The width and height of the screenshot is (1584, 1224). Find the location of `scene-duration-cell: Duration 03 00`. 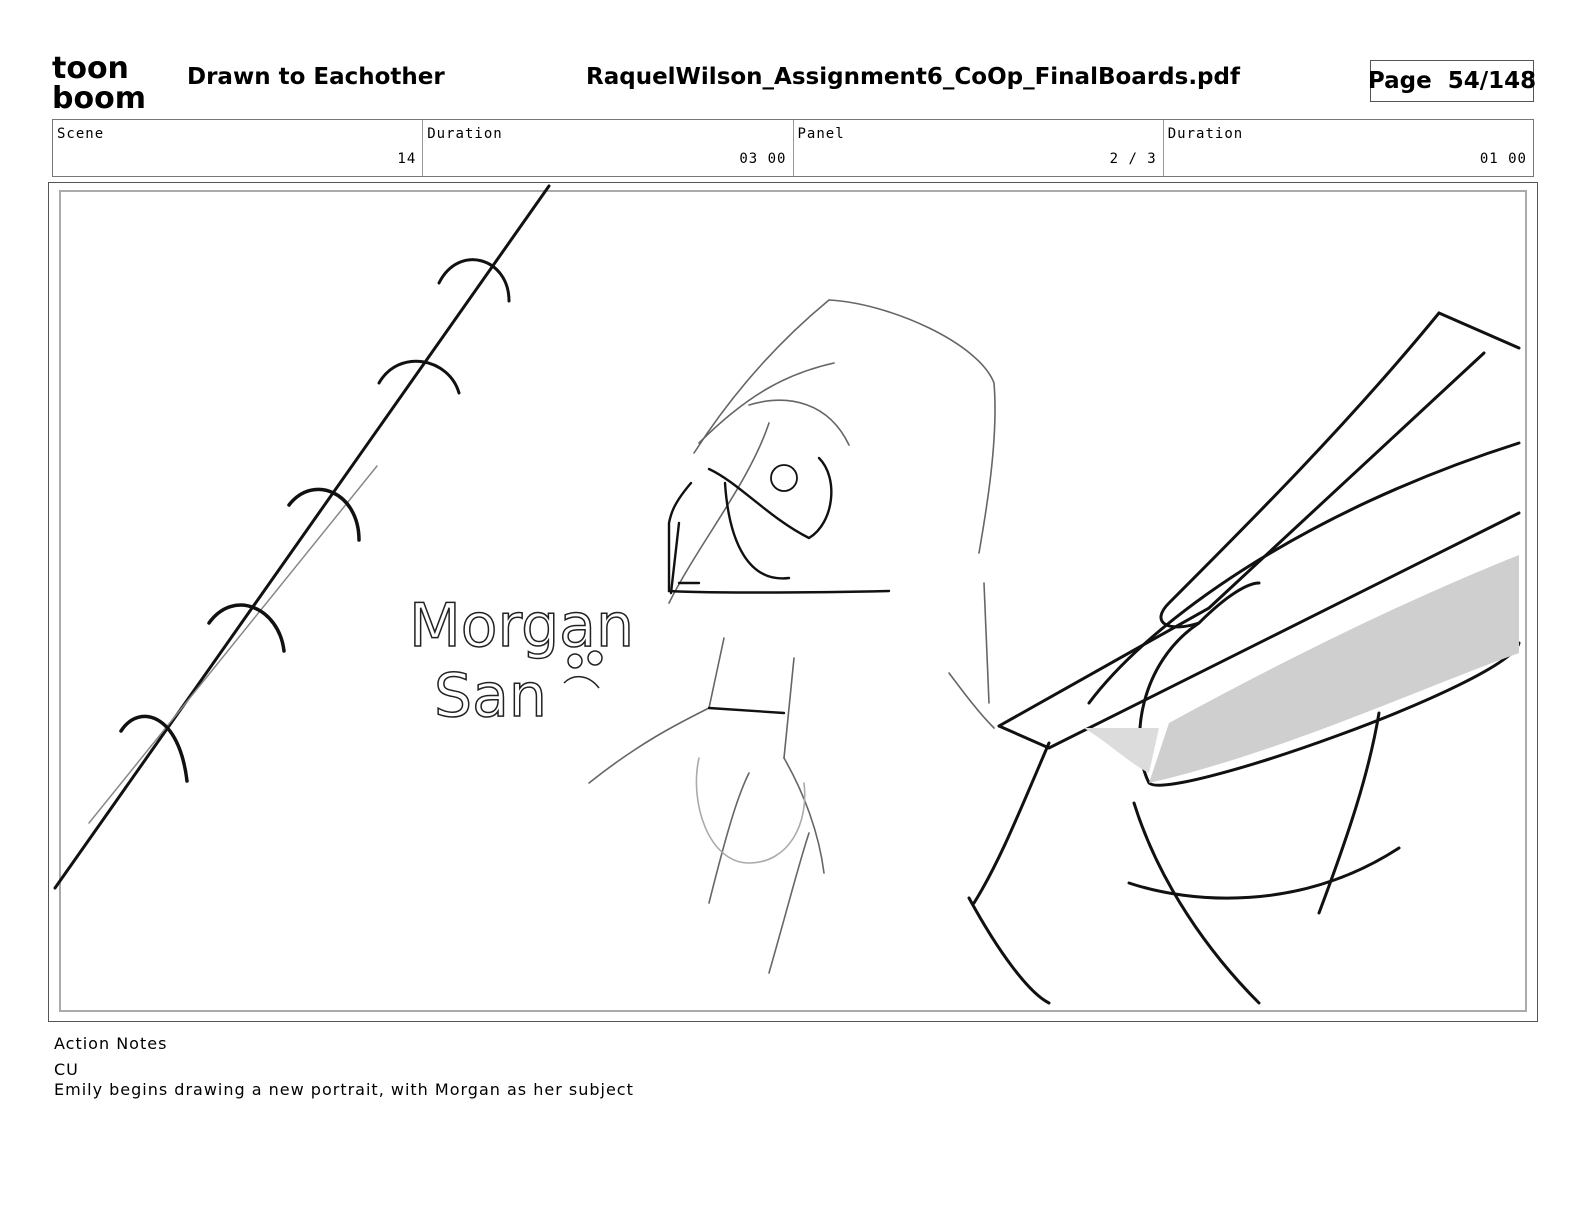

scene-duration-cell: Duration 03 00 is located at coordinates (608, 148).